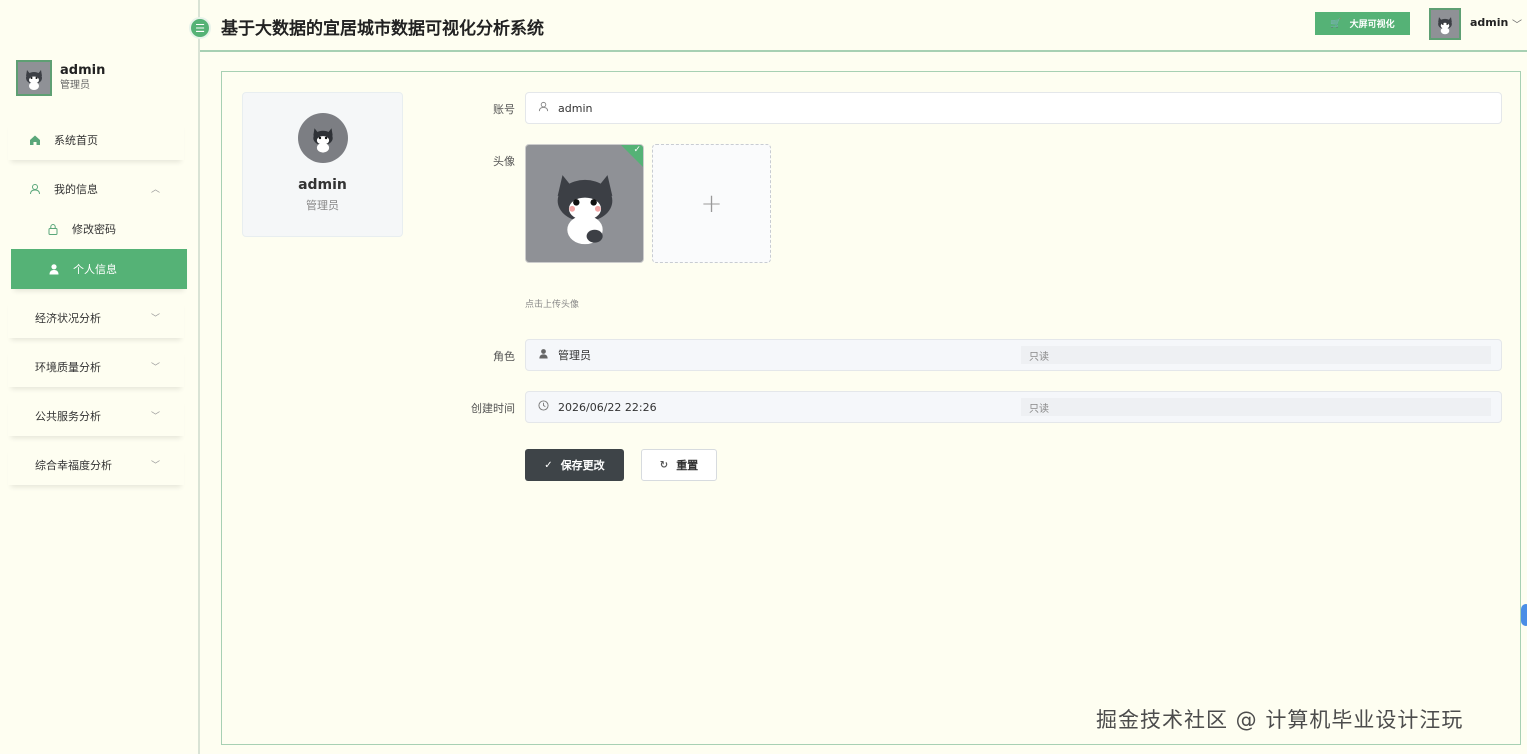 This screenshot has width=1527, height=754. What do you see at coordinates (322, 205) in the screenshot?
I see `profile-role: 管理员` at bounding box center [322, 205].